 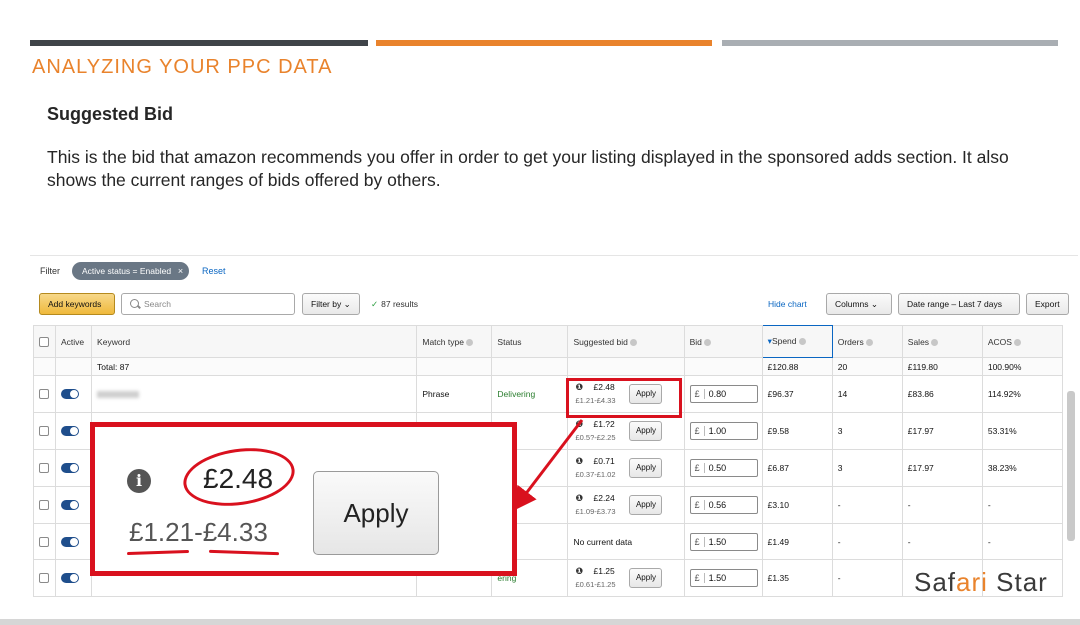 I want to click on spend-cell: £96.37, so click(x=797, y=394).